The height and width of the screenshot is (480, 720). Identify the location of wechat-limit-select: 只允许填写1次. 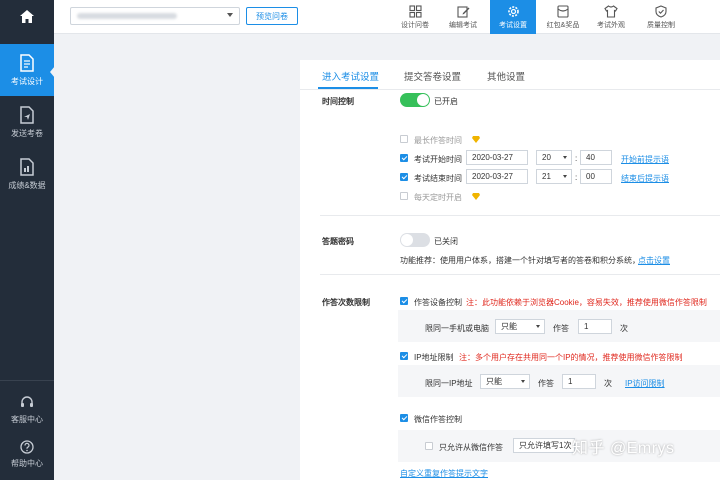
(544, 445).